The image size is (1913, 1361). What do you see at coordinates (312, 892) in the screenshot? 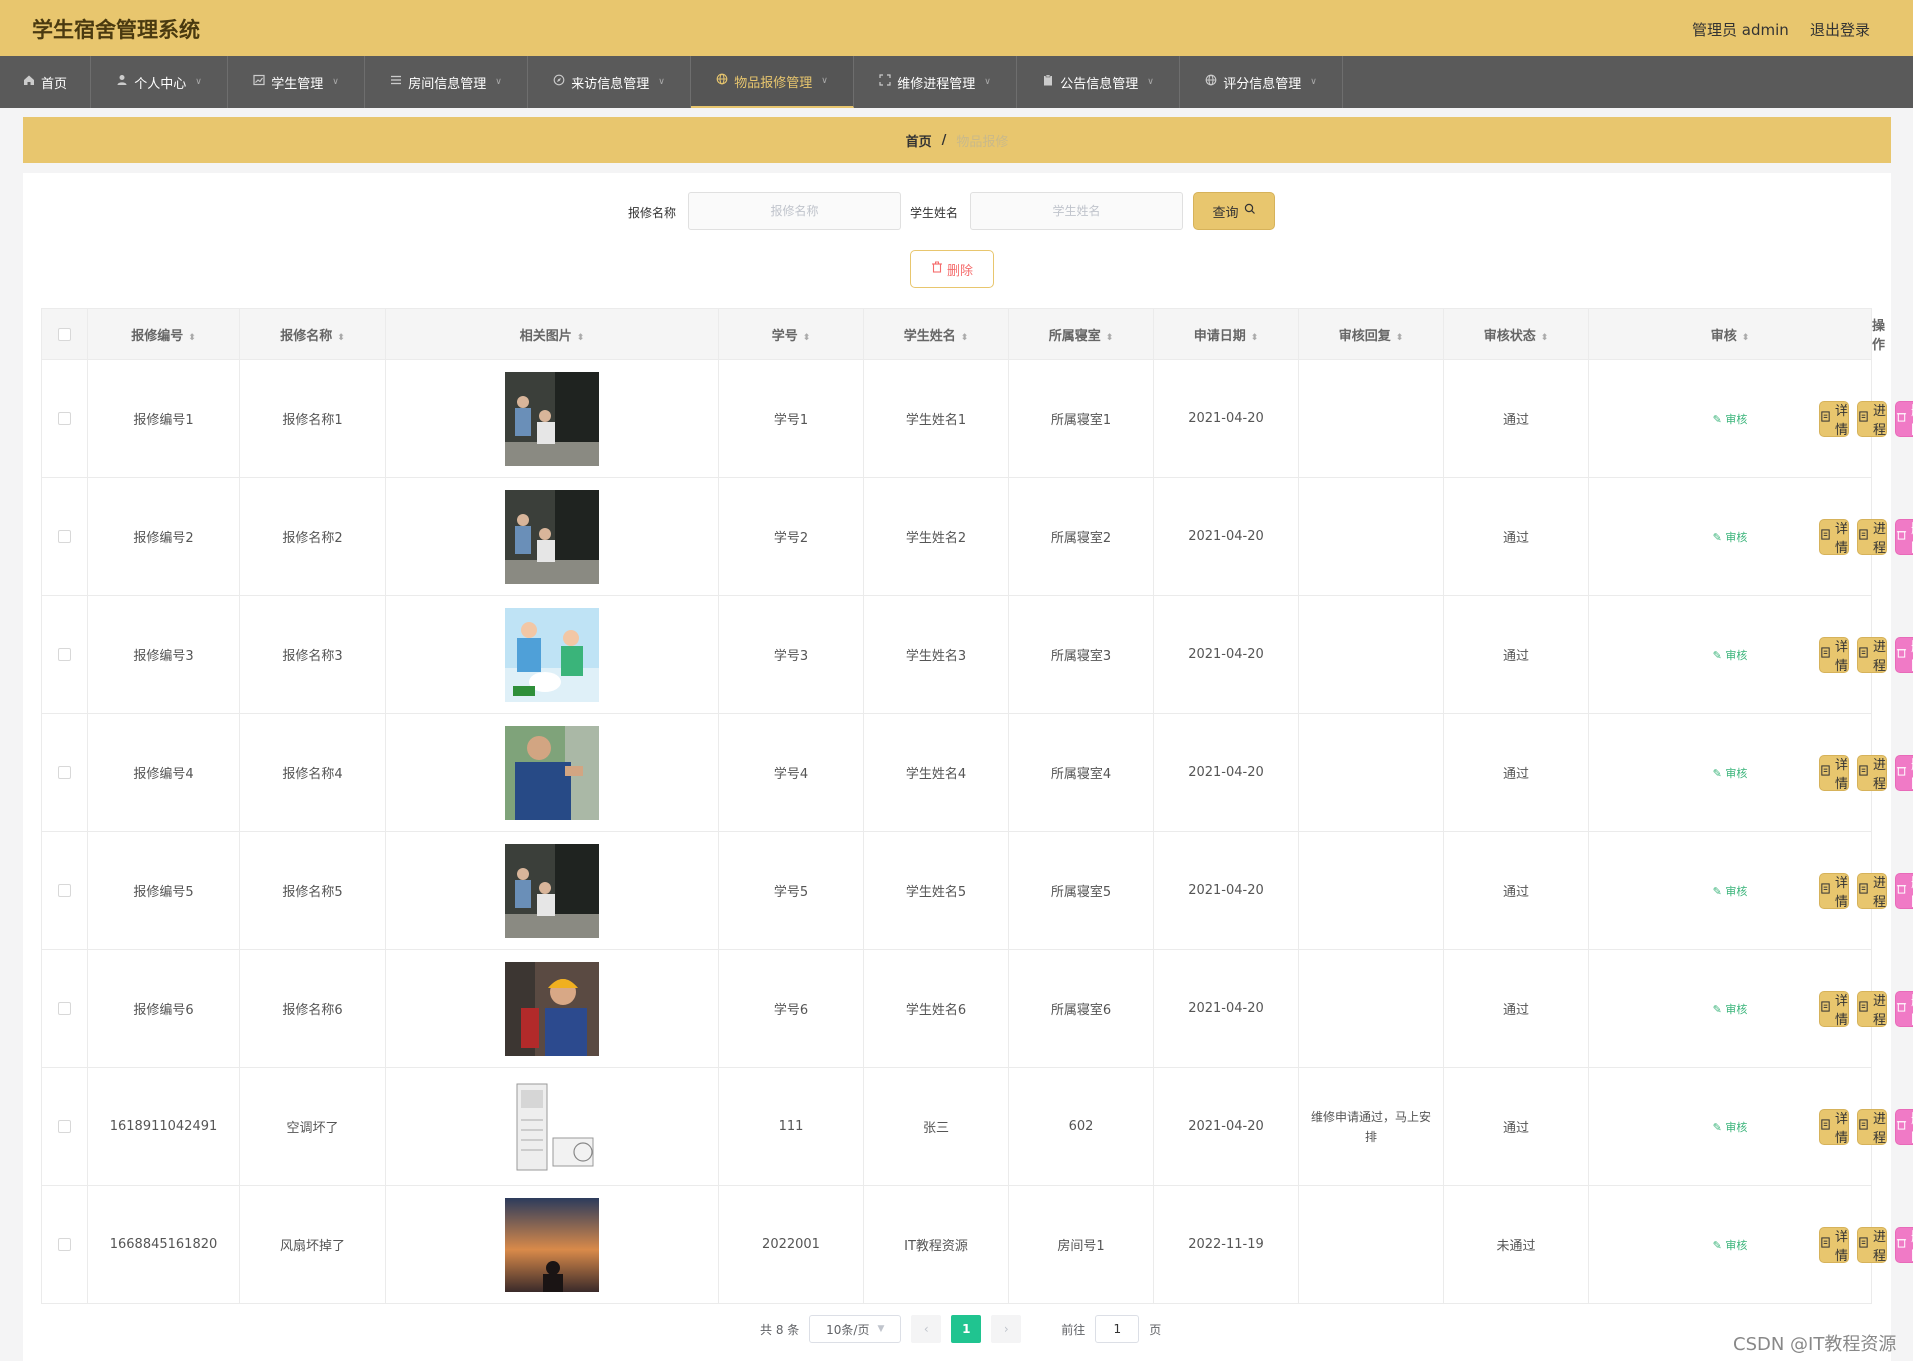
I see `repair-name-cell-text: 报修名称5` at bounding box center [312, 892].